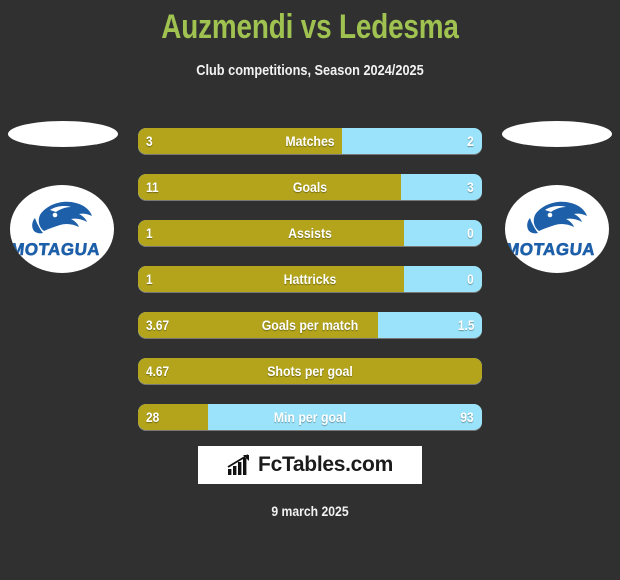 The image size is (620, 580). I want to click on stat-label: Goals per match, so click(310, 325).